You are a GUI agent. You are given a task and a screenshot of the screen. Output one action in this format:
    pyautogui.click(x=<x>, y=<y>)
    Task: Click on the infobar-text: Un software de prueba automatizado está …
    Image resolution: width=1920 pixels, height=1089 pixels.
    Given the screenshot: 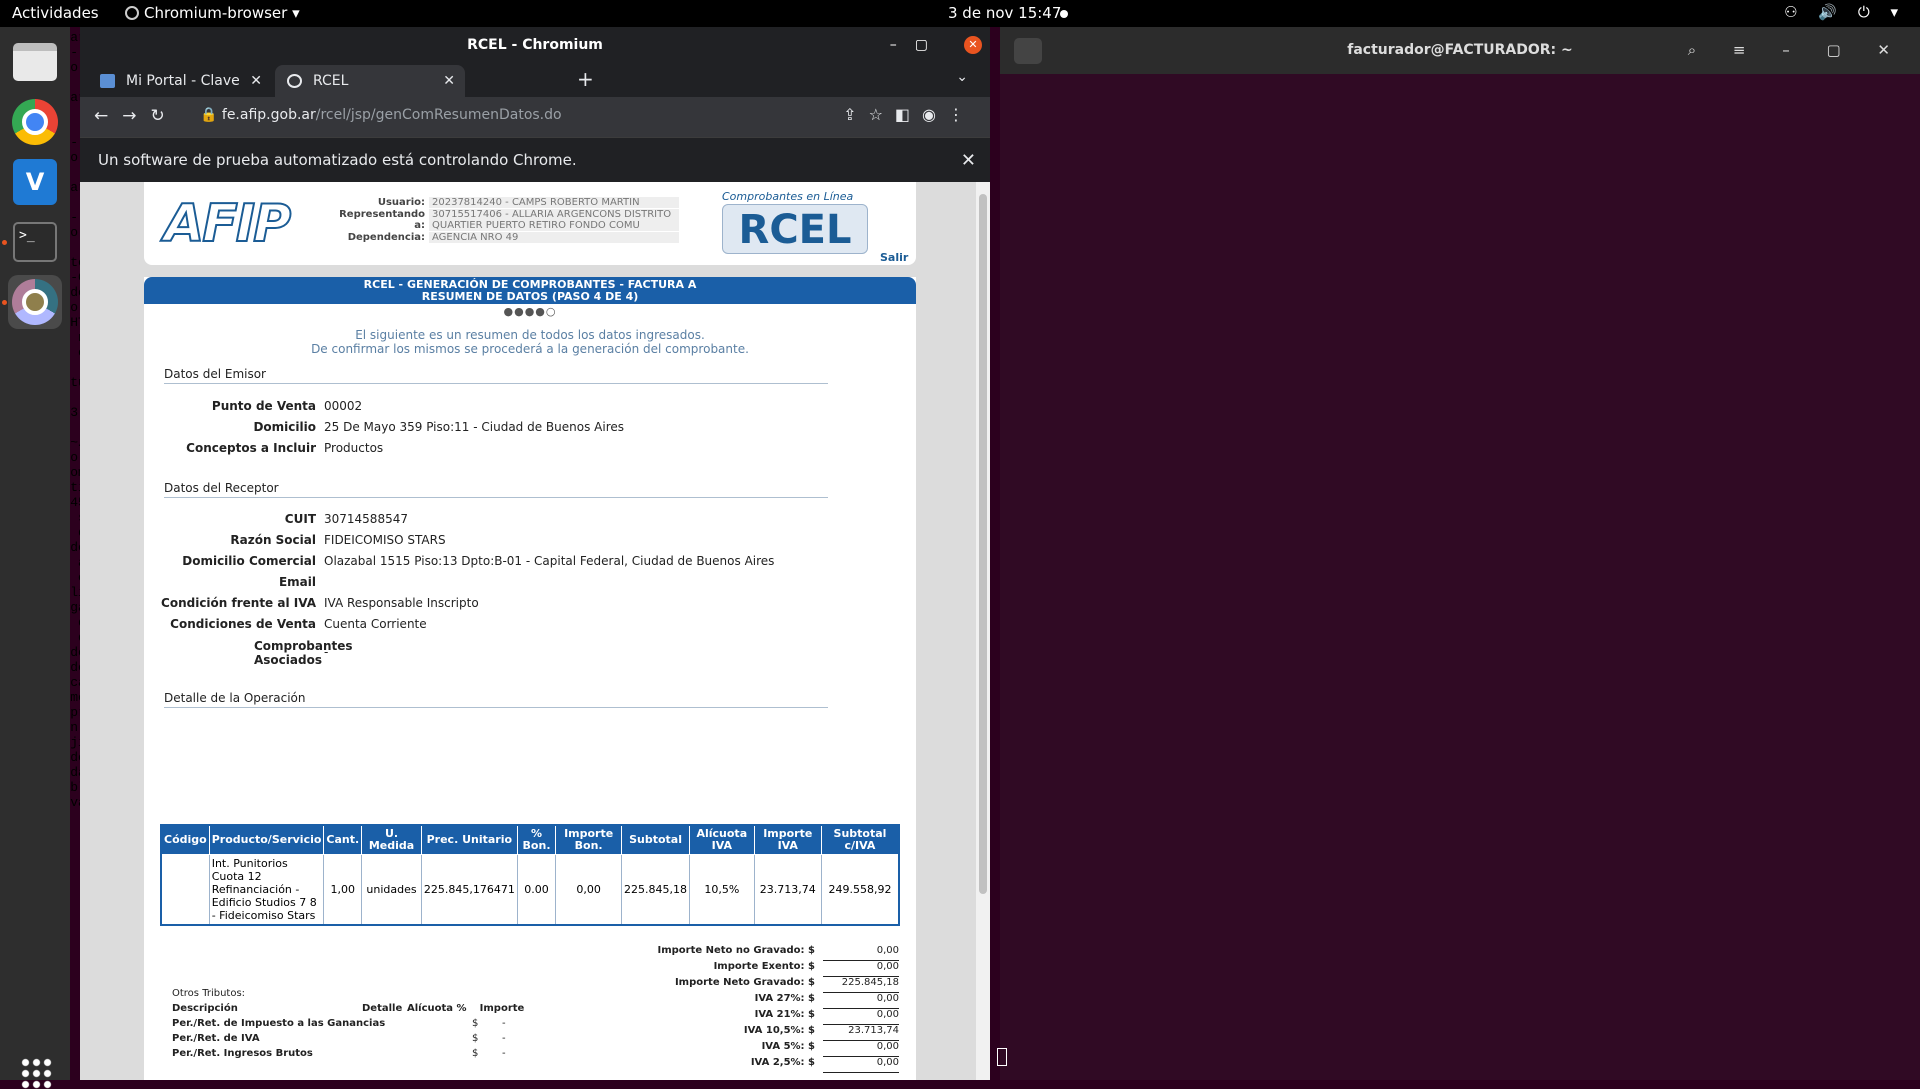 What is the action you would take?
    pyautogui.click(x=337, y=160)
    